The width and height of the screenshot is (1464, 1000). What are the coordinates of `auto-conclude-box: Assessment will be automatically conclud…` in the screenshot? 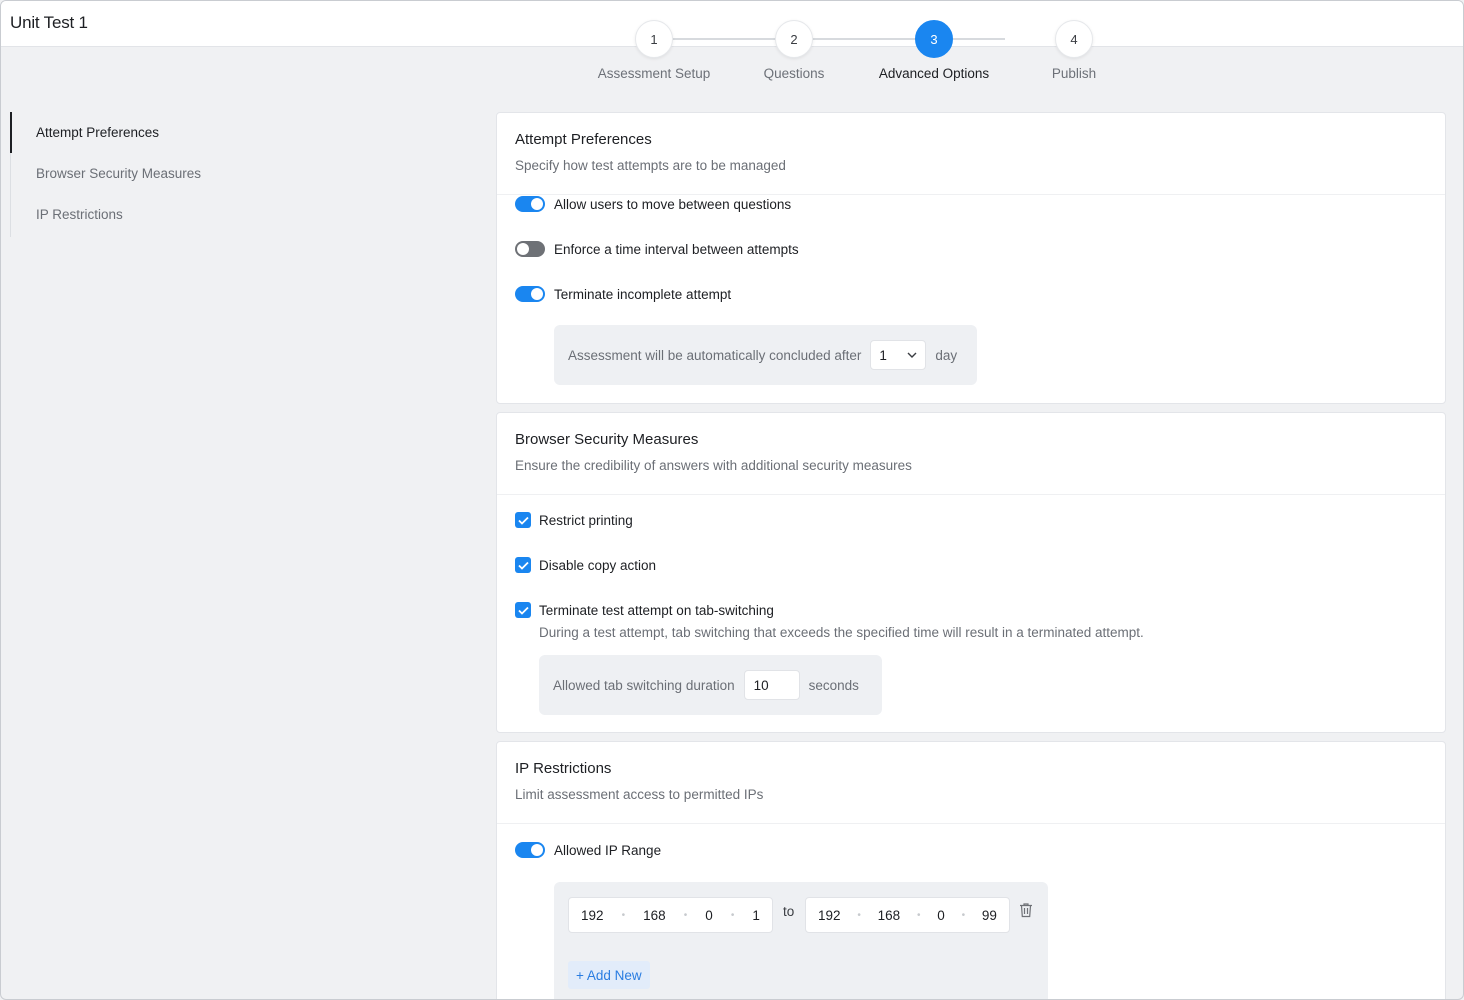 It's located at (765, 355).